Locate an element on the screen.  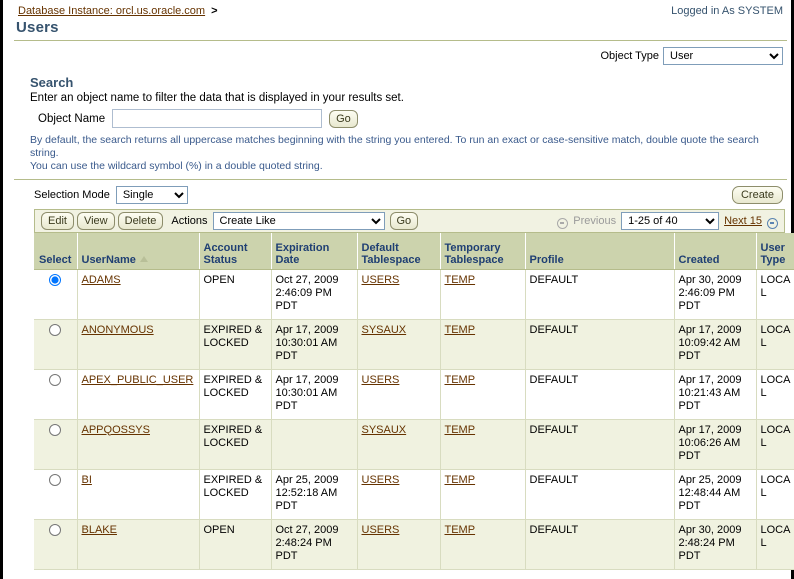
actions-go-button: Go is located at coordinates (404, 221).